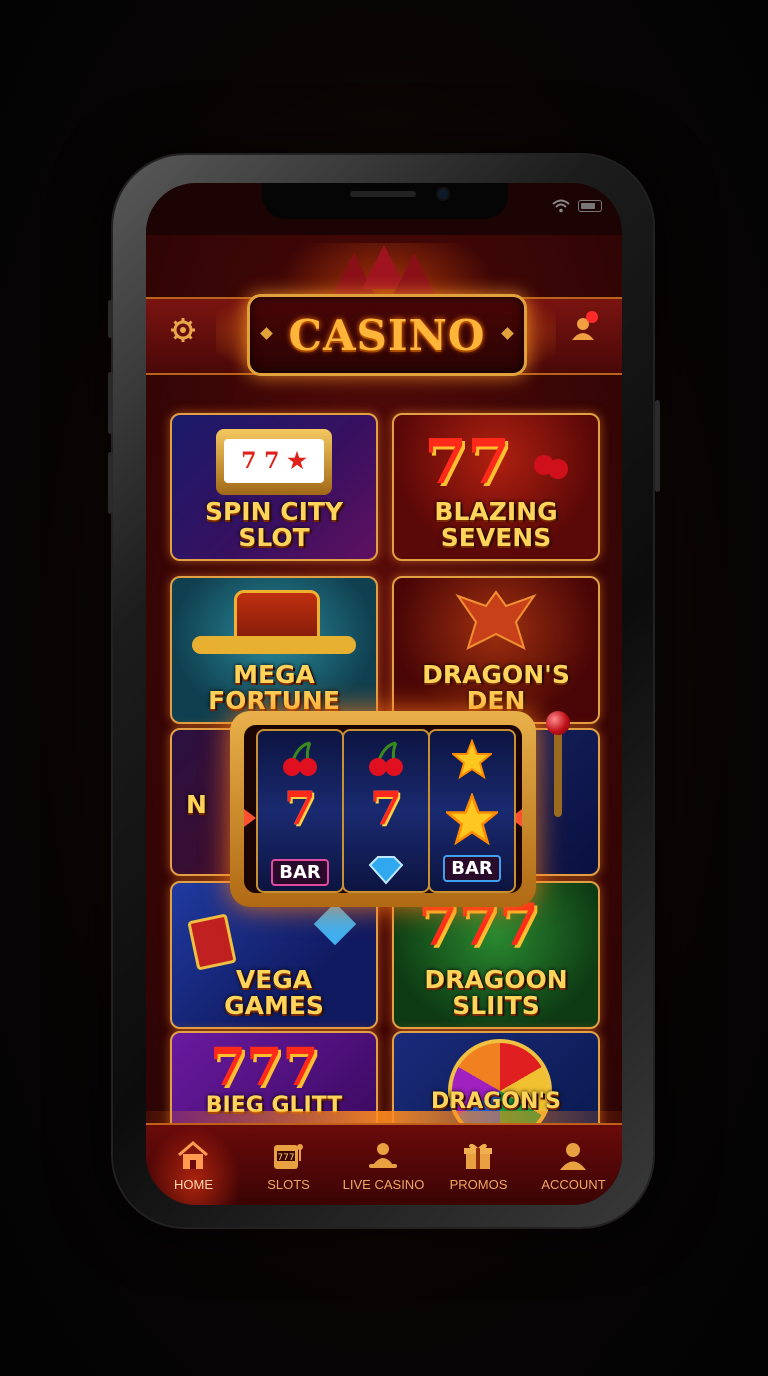 This screenshot has height=1376, width=768. What do you see at coordinates (288, 1184) in the screenshot?
I see `nav-label: SLOTS` at bounding box center [288, 1184].